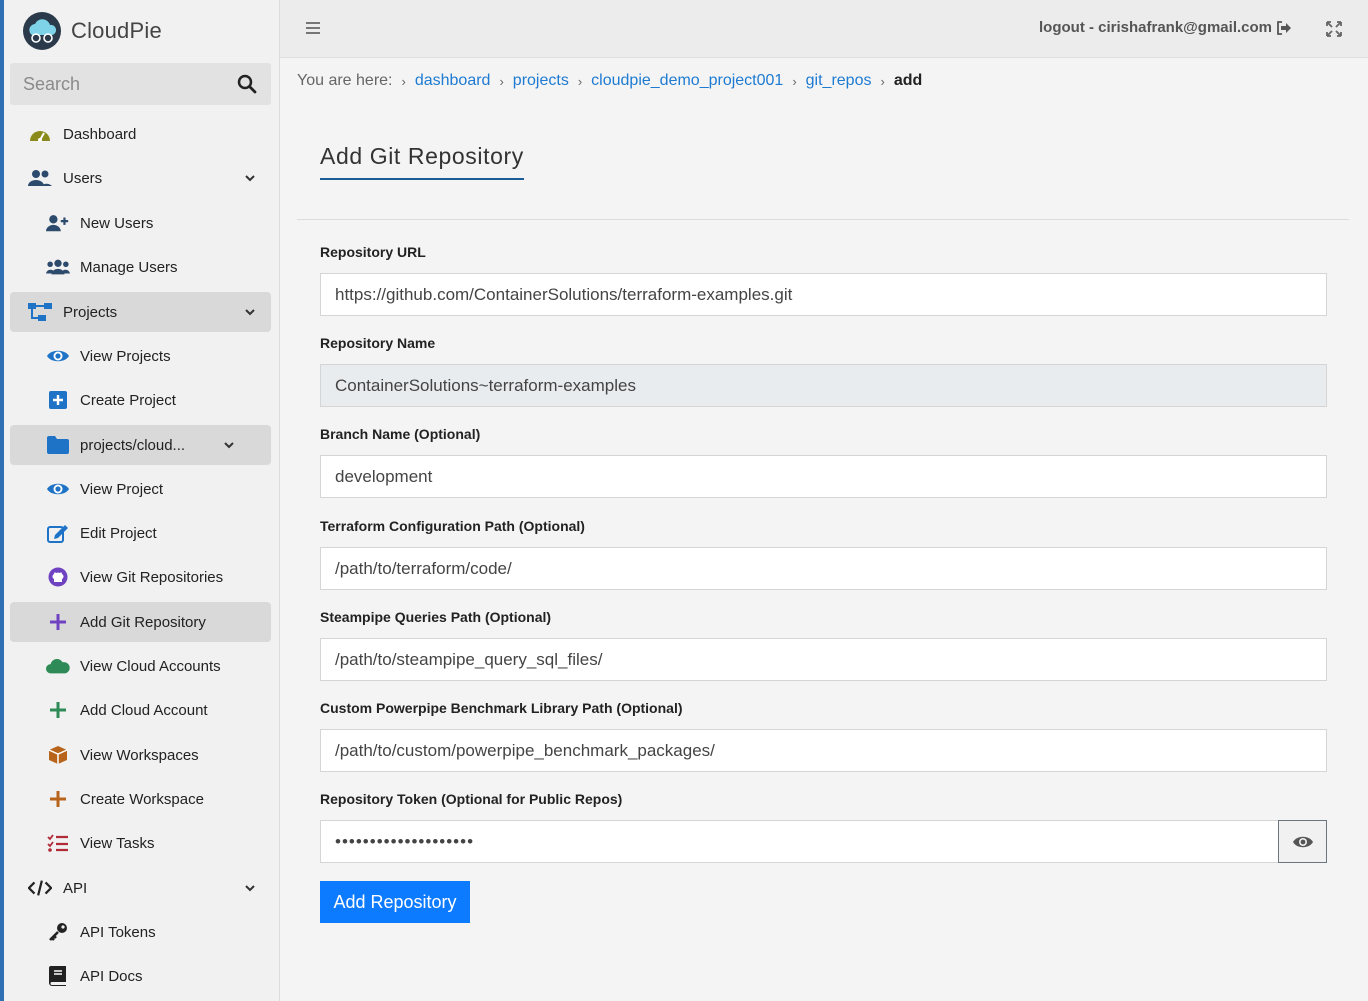 Image resolution: width=1368 pixels, height=1001 pixels. I want to click on sidebar-item-edit-project: Edit Project, so click(140, 533).